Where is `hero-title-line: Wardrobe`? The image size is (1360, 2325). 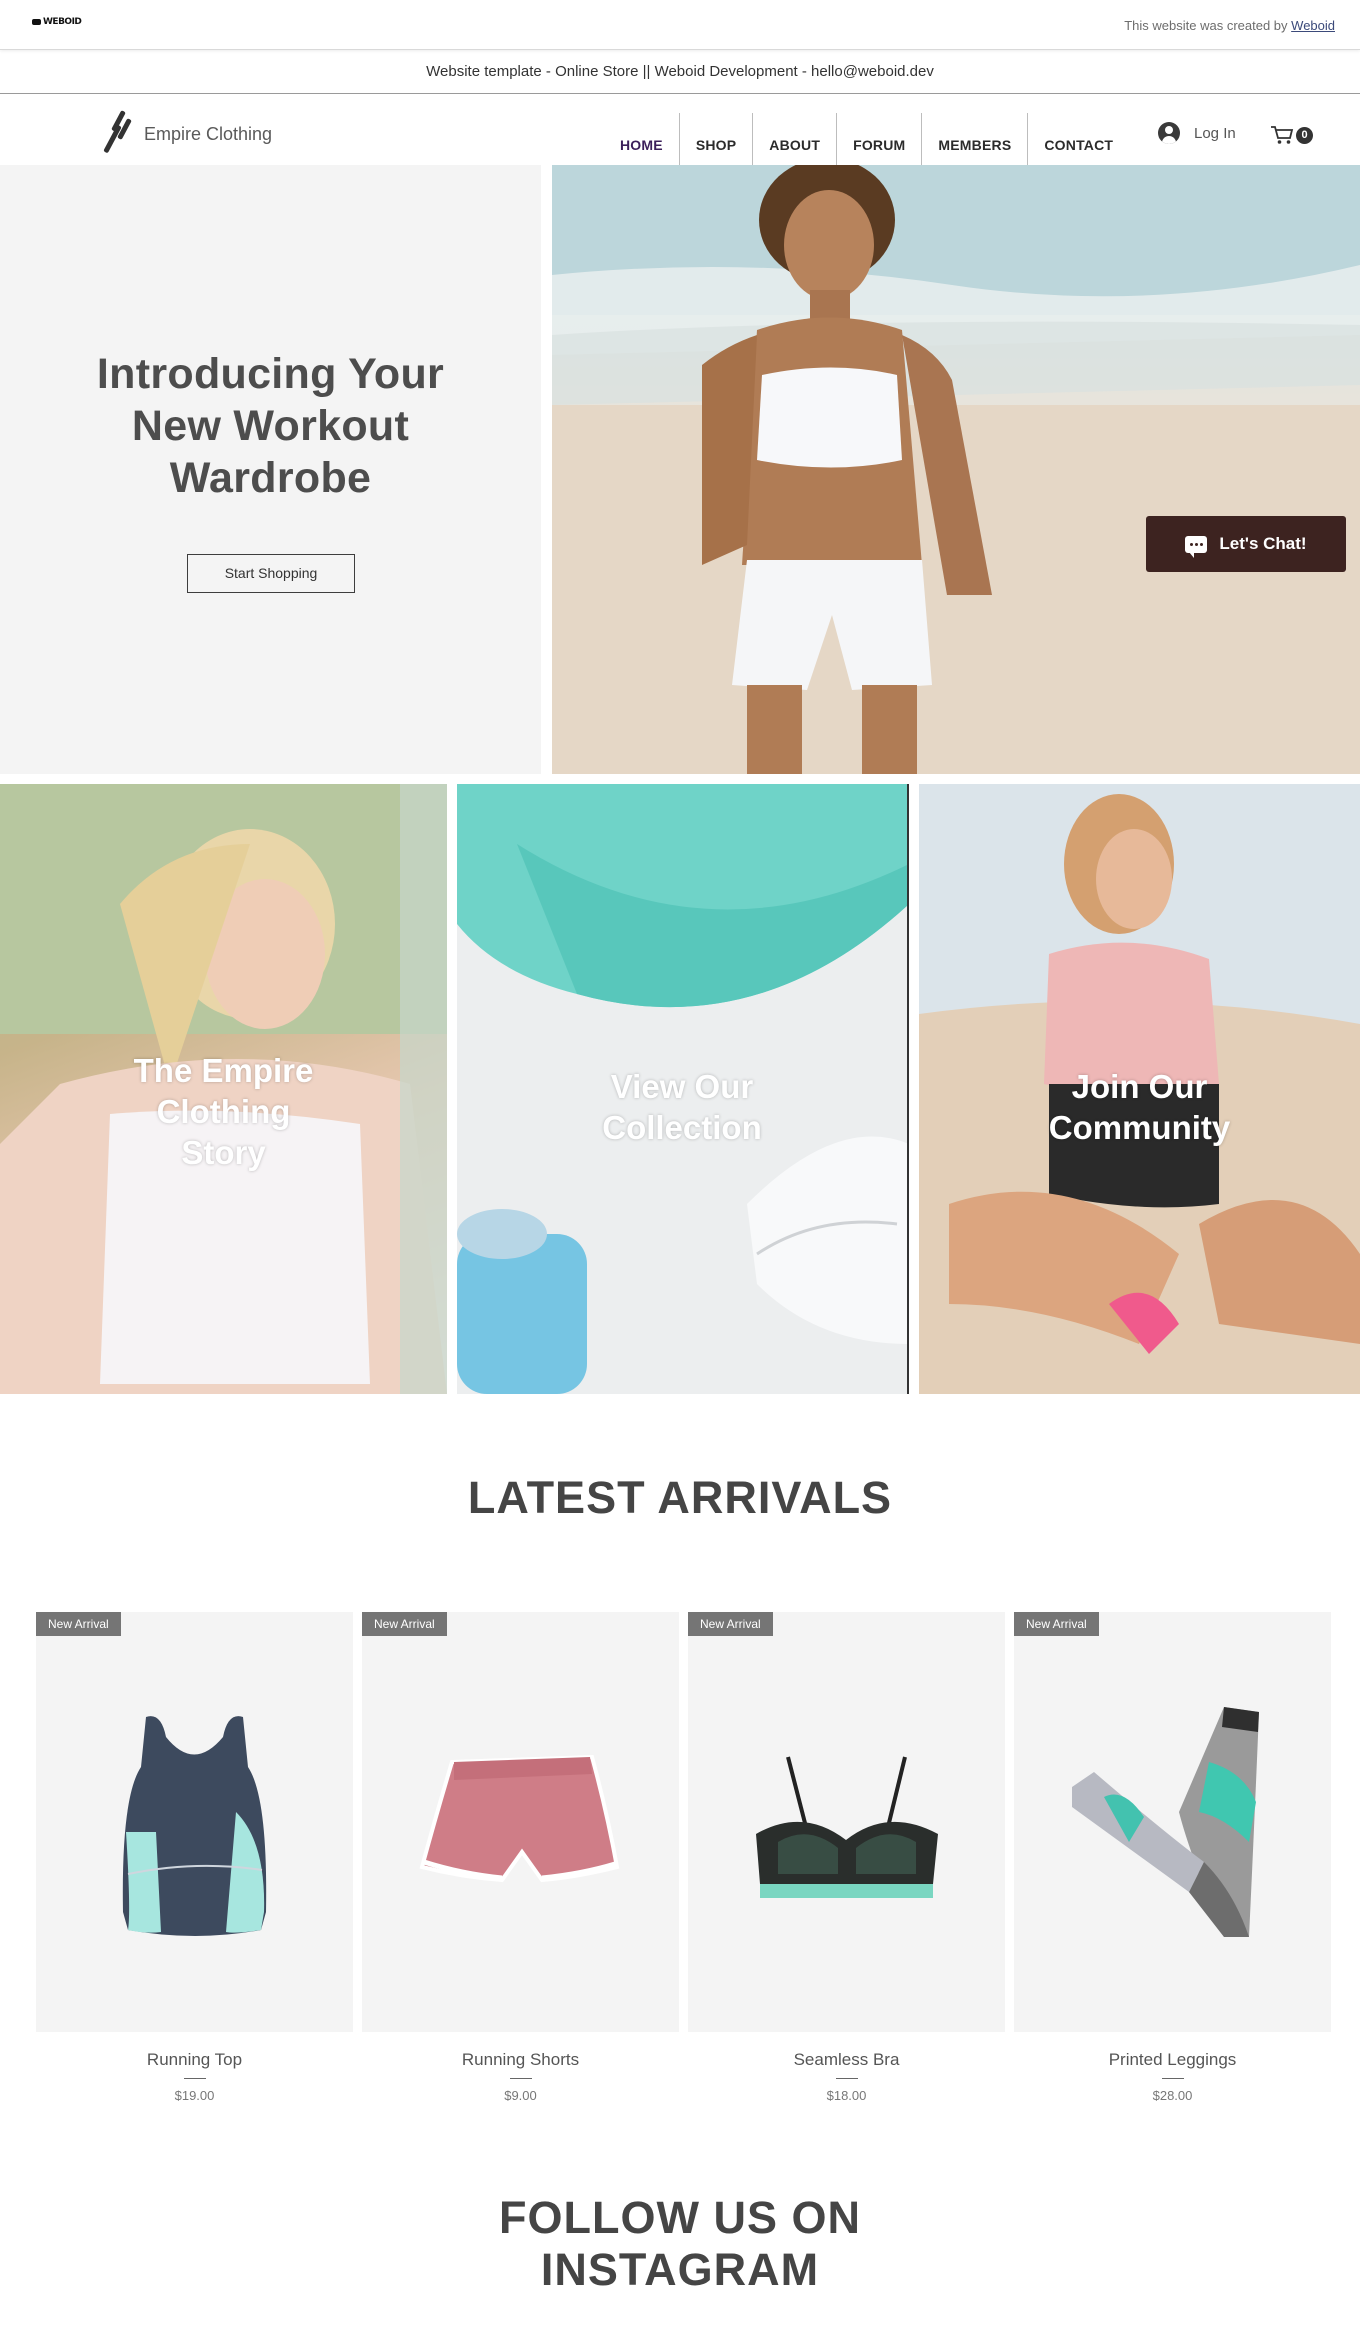
hero-title-line: Wardrobe is located at coordinates (270, 478).